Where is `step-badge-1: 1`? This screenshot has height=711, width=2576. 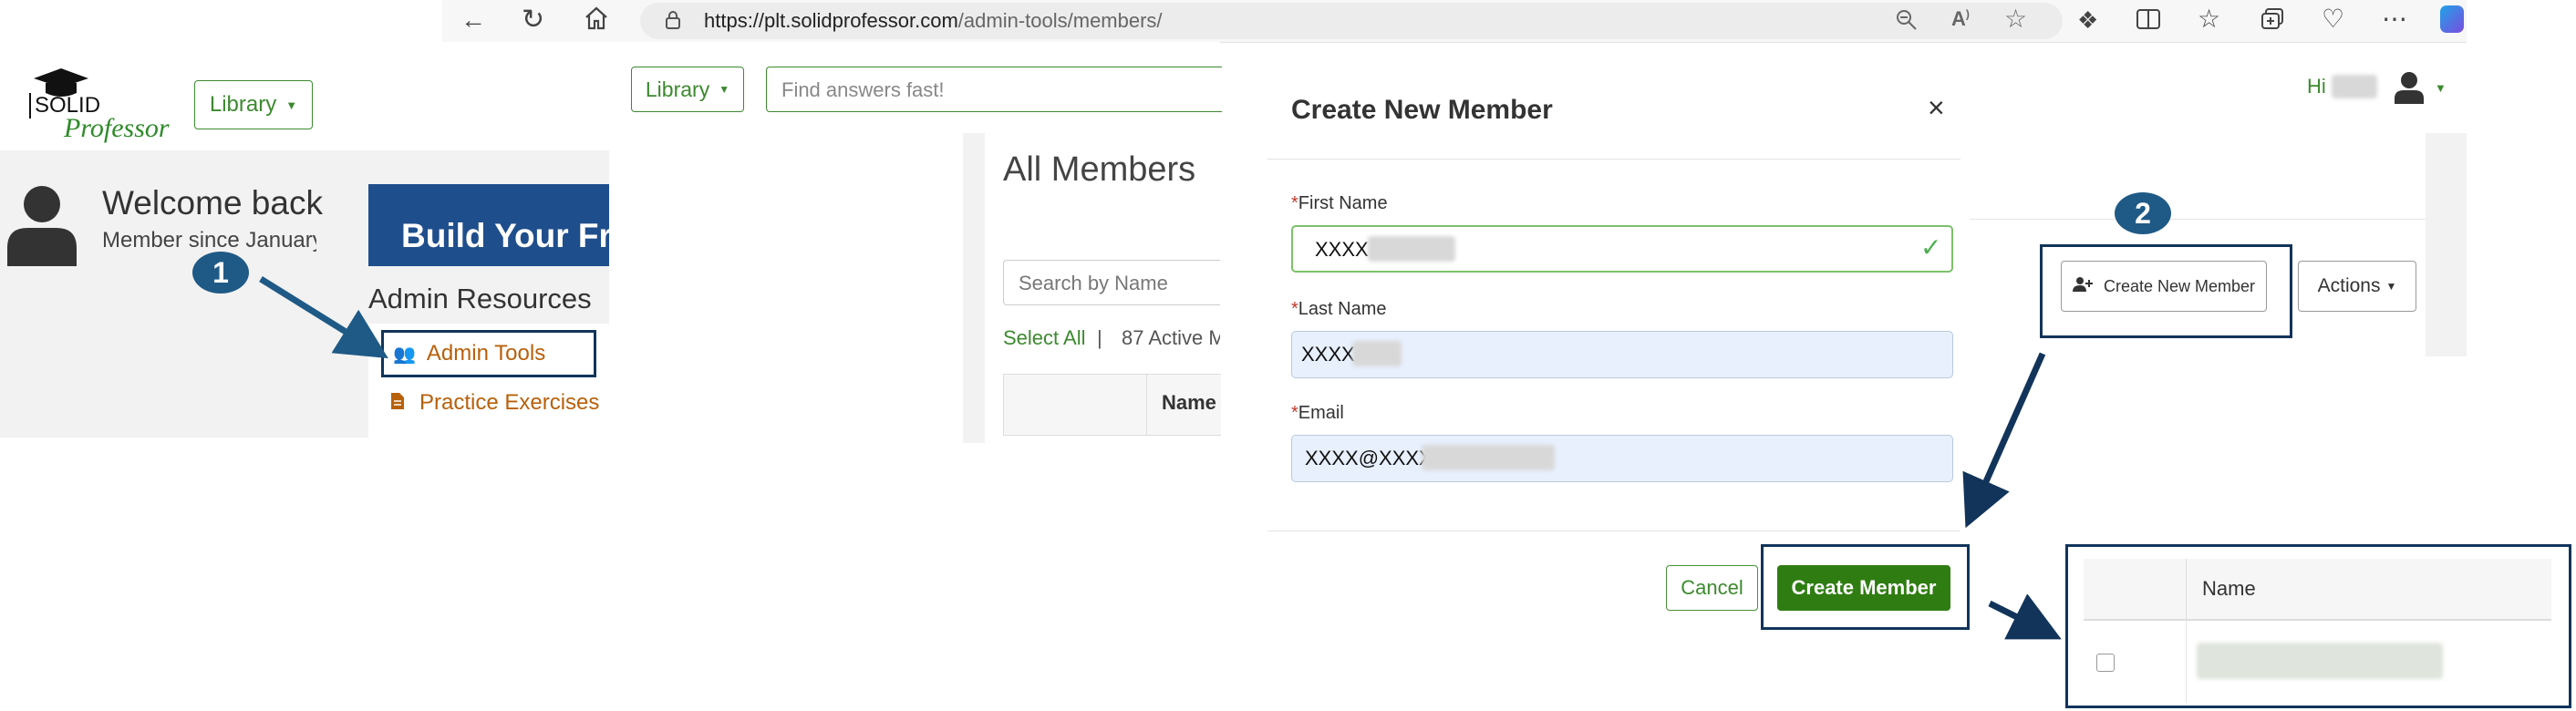
step-badge-1: 1 is located at coordinates (220, 273).